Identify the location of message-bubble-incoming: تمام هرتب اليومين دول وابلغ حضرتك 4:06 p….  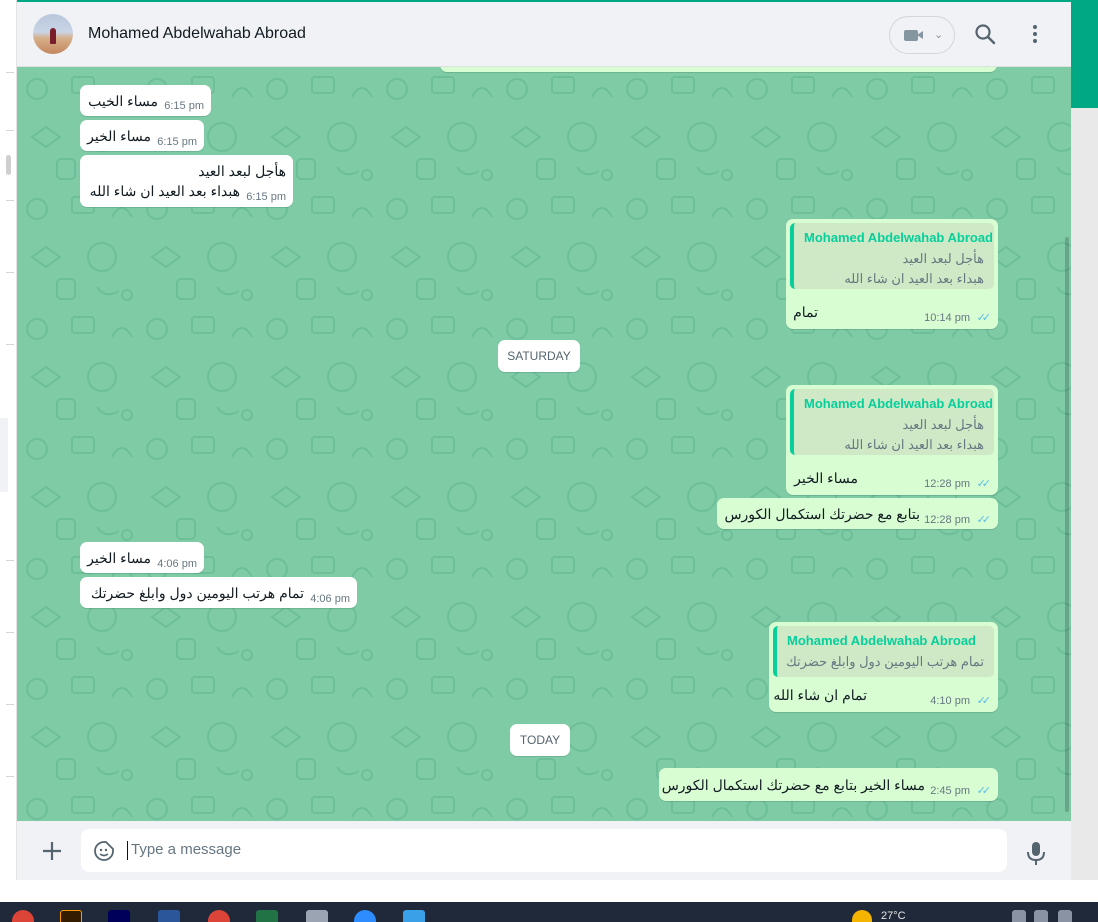
(218, 592).